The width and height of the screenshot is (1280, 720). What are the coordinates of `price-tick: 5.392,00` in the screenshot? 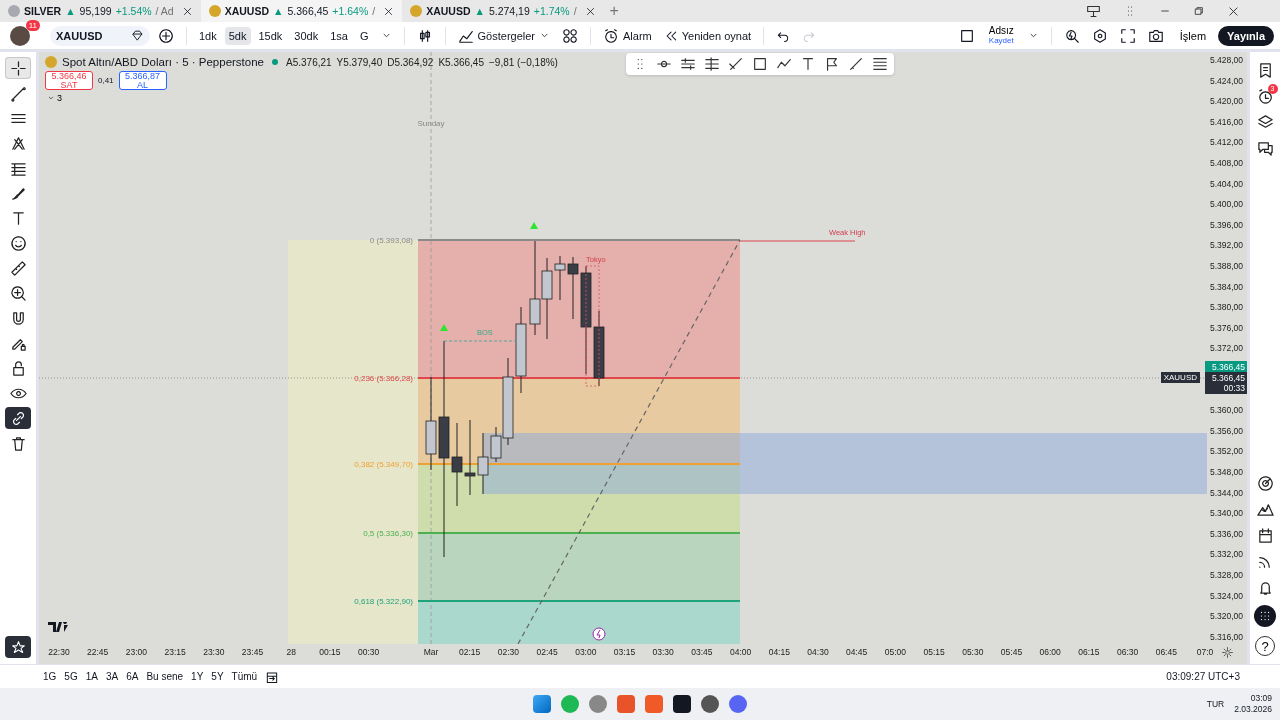 It's located at (1226, 245).